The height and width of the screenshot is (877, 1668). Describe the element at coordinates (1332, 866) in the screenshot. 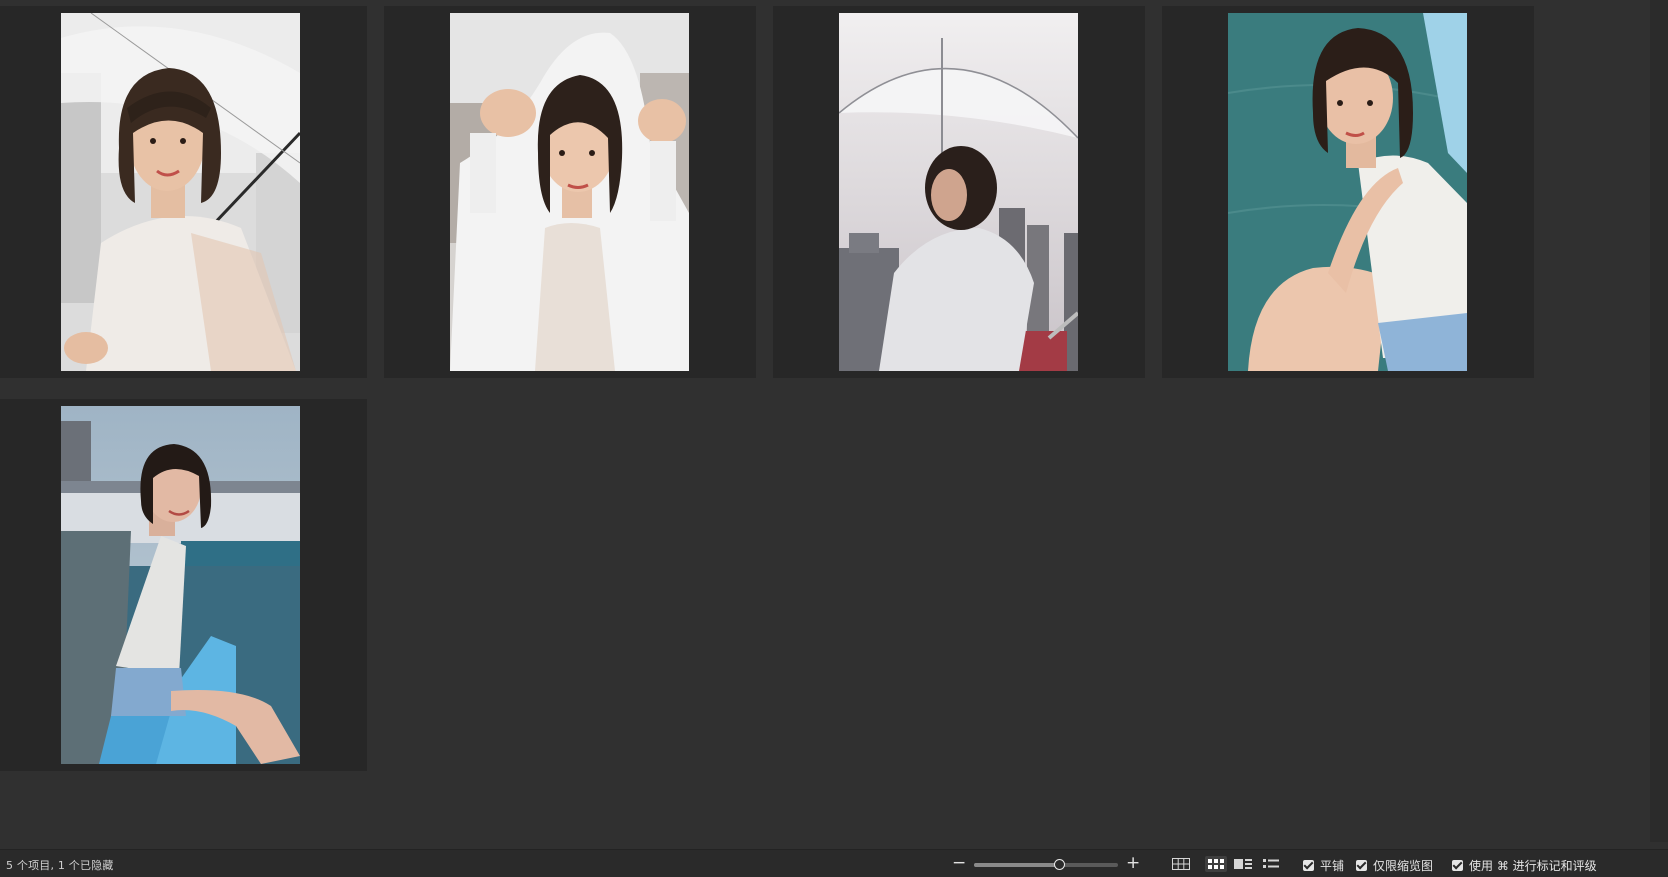

I see `tile-checkbox-label: 平铺` at that location.